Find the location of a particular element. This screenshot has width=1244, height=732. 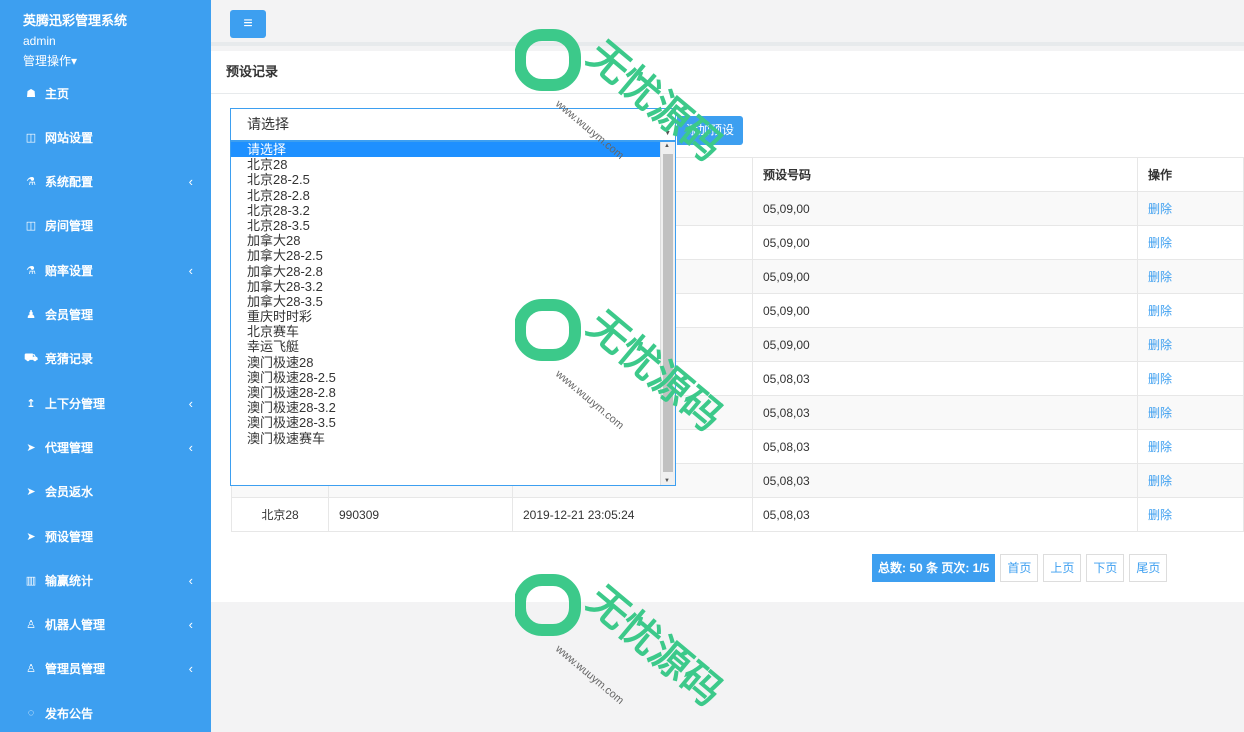

dropdown-option: 澳门极速28-2.5 is located at coordinates (453, 377).